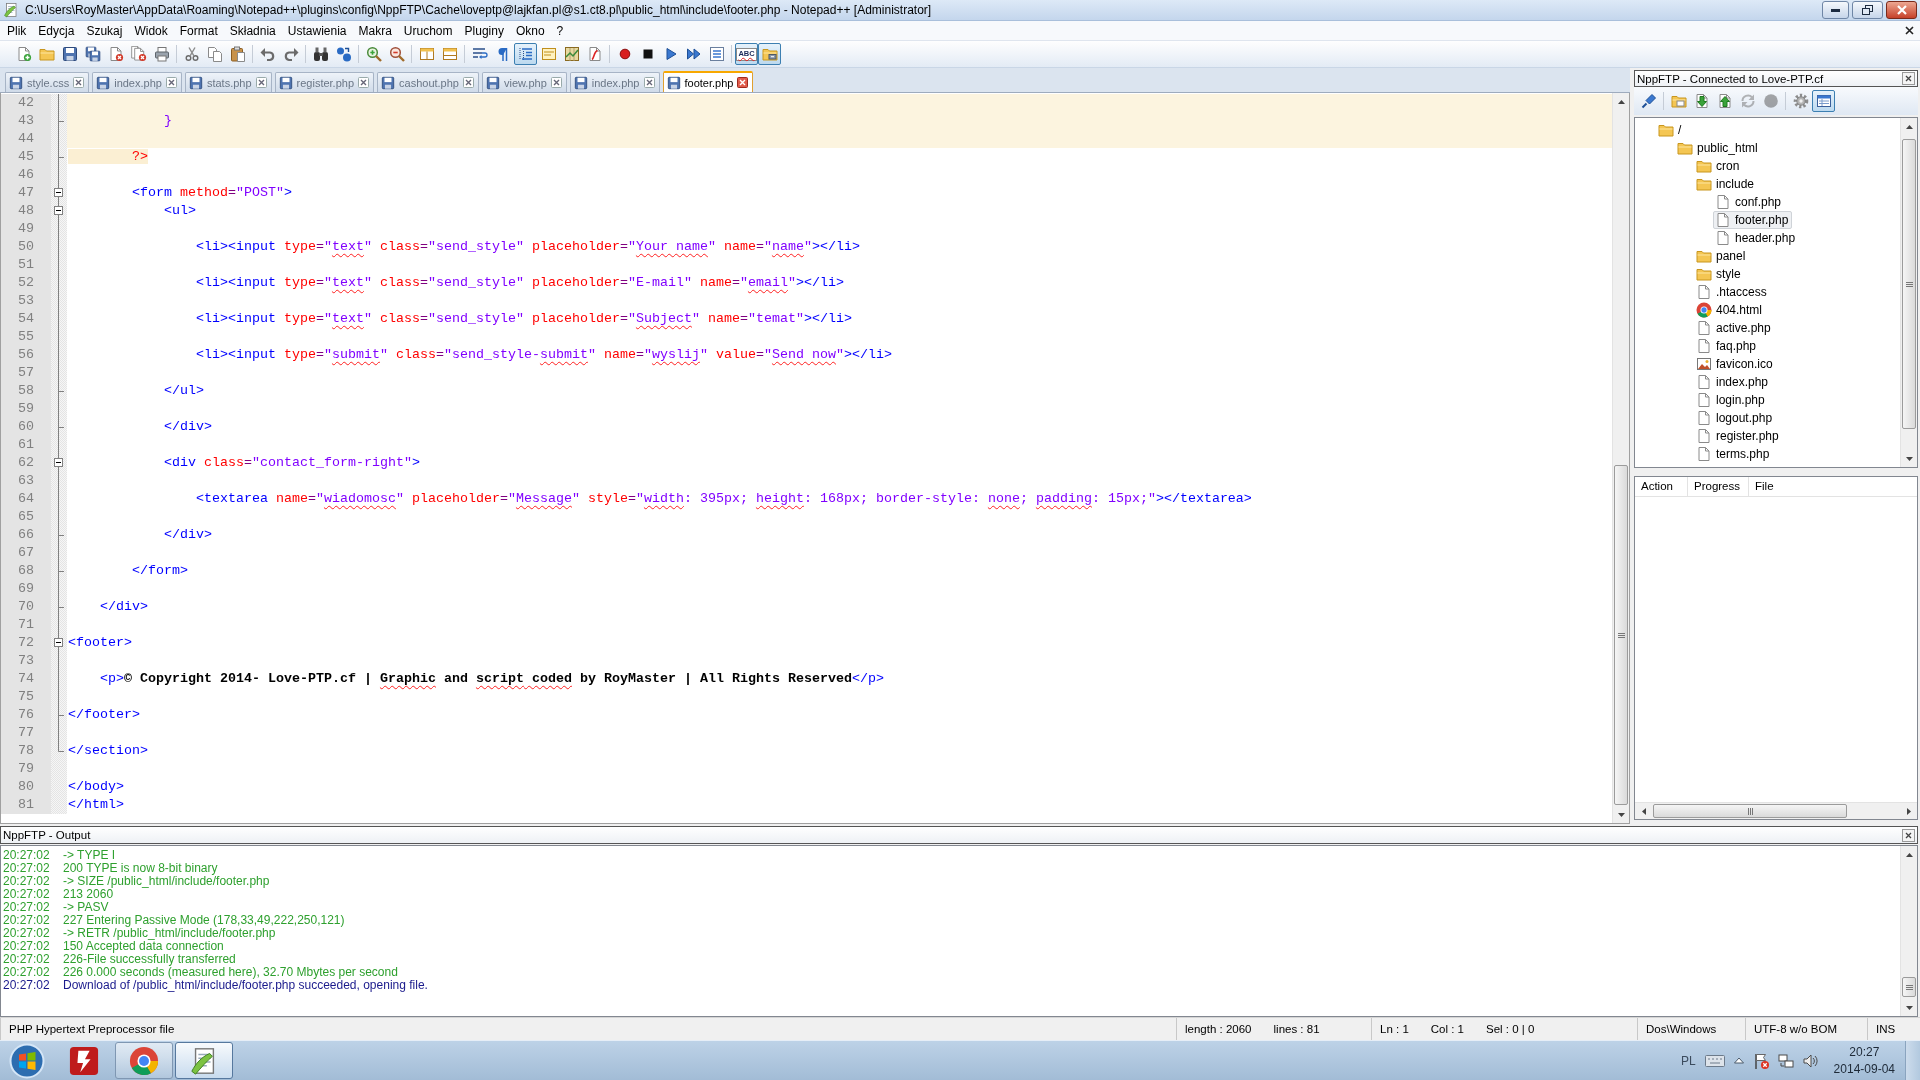 Image resolution: width=1920 pixels, height=1080 pixels. Describe the element at coordinates (104, 30) in the screenshot. I see `menu-item: Szukaj` at that location.